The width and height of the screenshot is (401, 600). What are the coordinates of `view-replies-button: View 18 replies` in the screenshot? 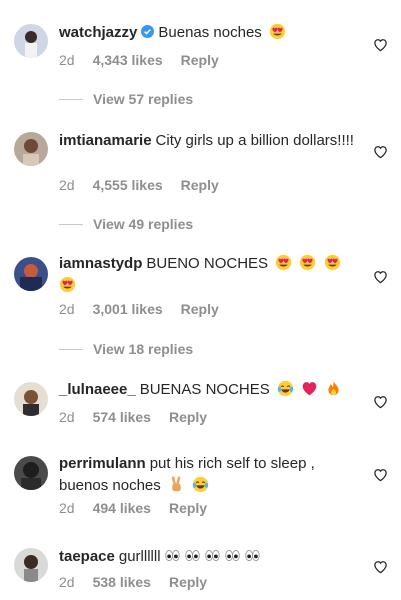 It's located at (143, 349).